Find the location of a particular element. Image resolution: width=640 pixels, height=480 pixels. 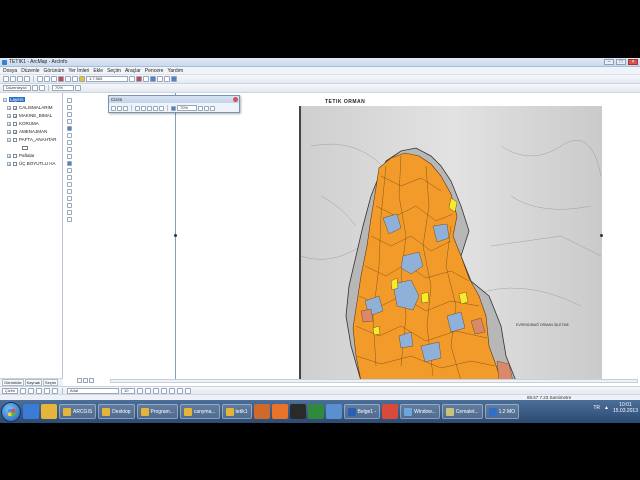

modelbuilder-icon is located at coordinates (167, 79).